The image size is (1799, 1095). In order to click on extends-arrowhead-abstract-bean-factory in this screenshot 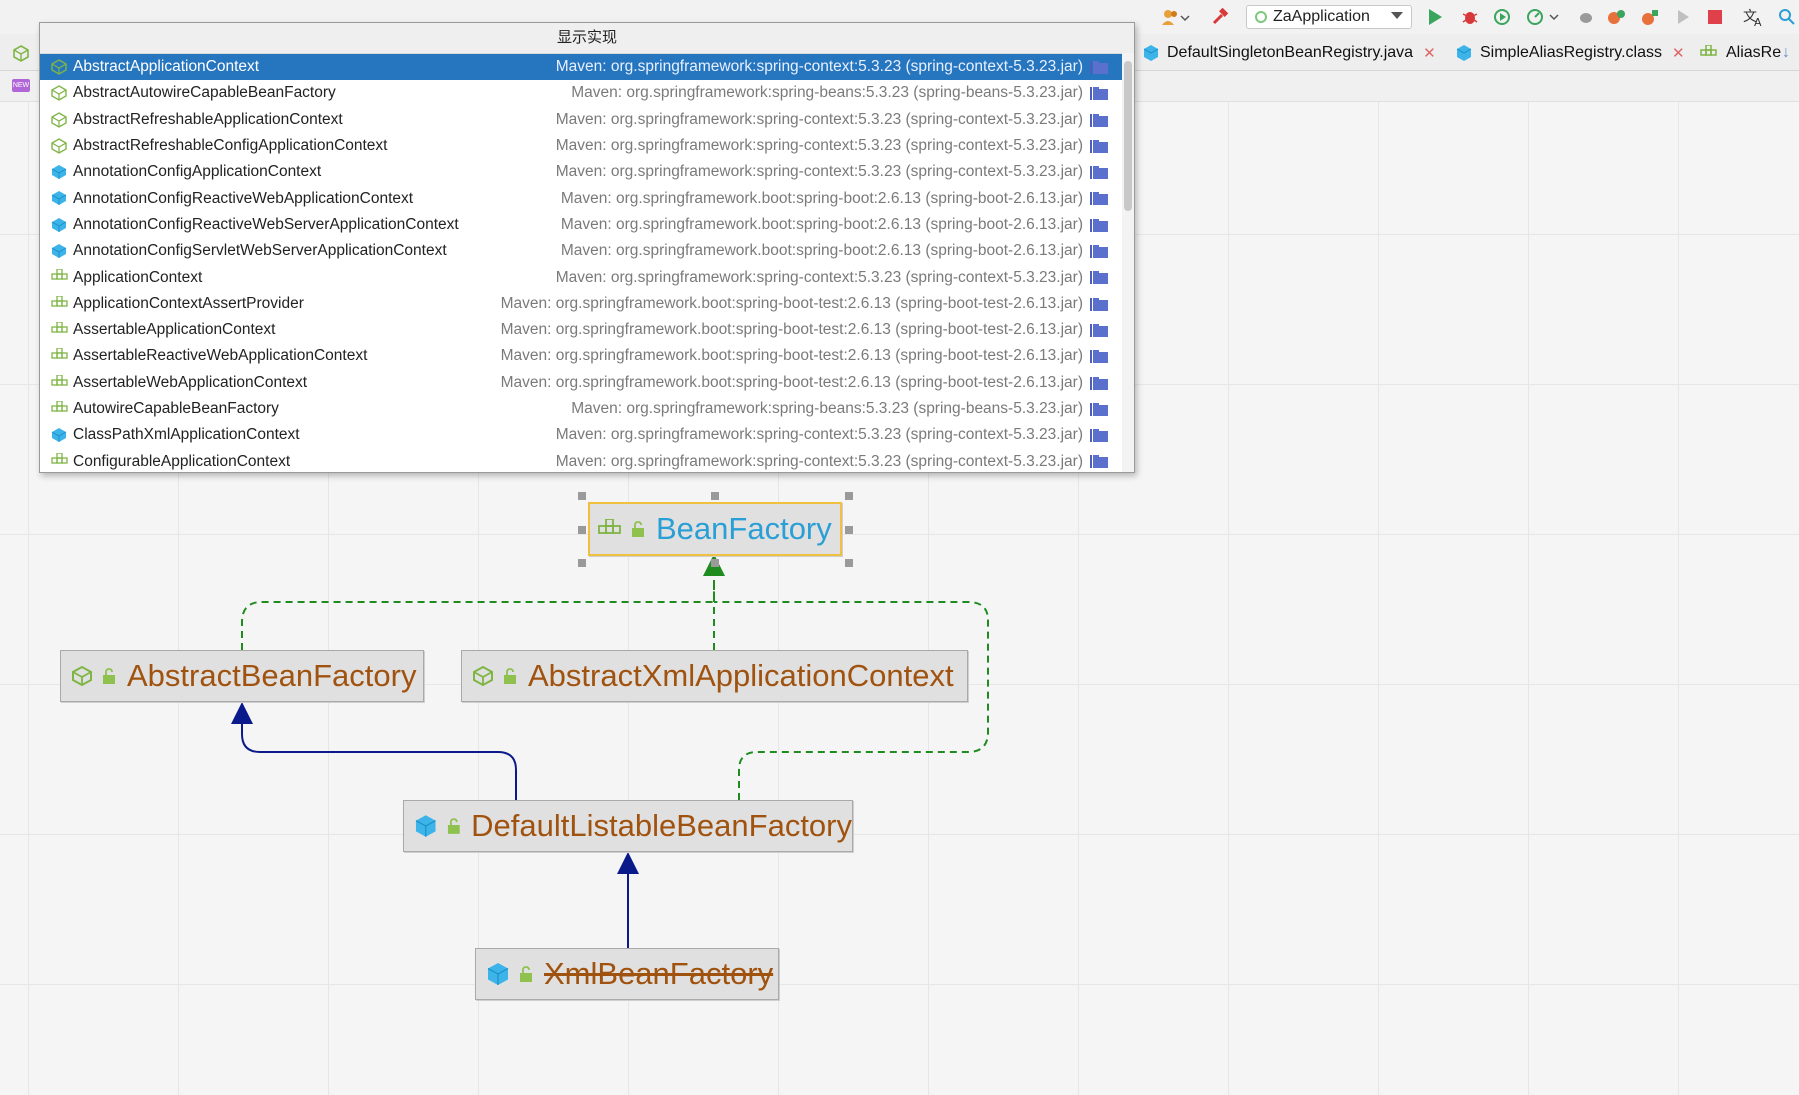, I will do `click(242, 713)`.